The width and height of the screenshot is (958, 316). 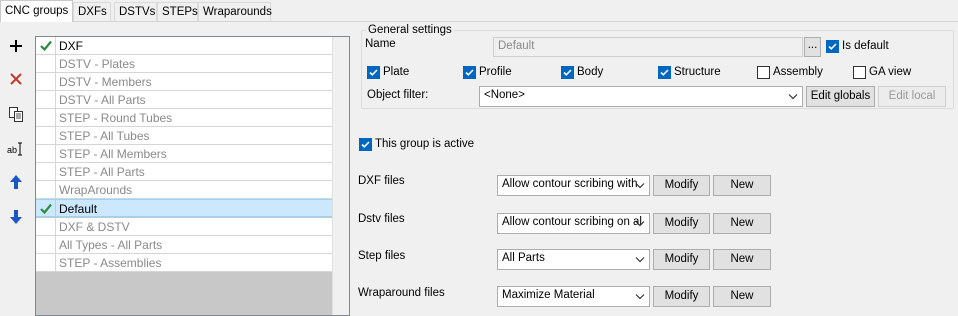 I want to click on wraparound-modify-button: Modify, so click(x=681, y=296).